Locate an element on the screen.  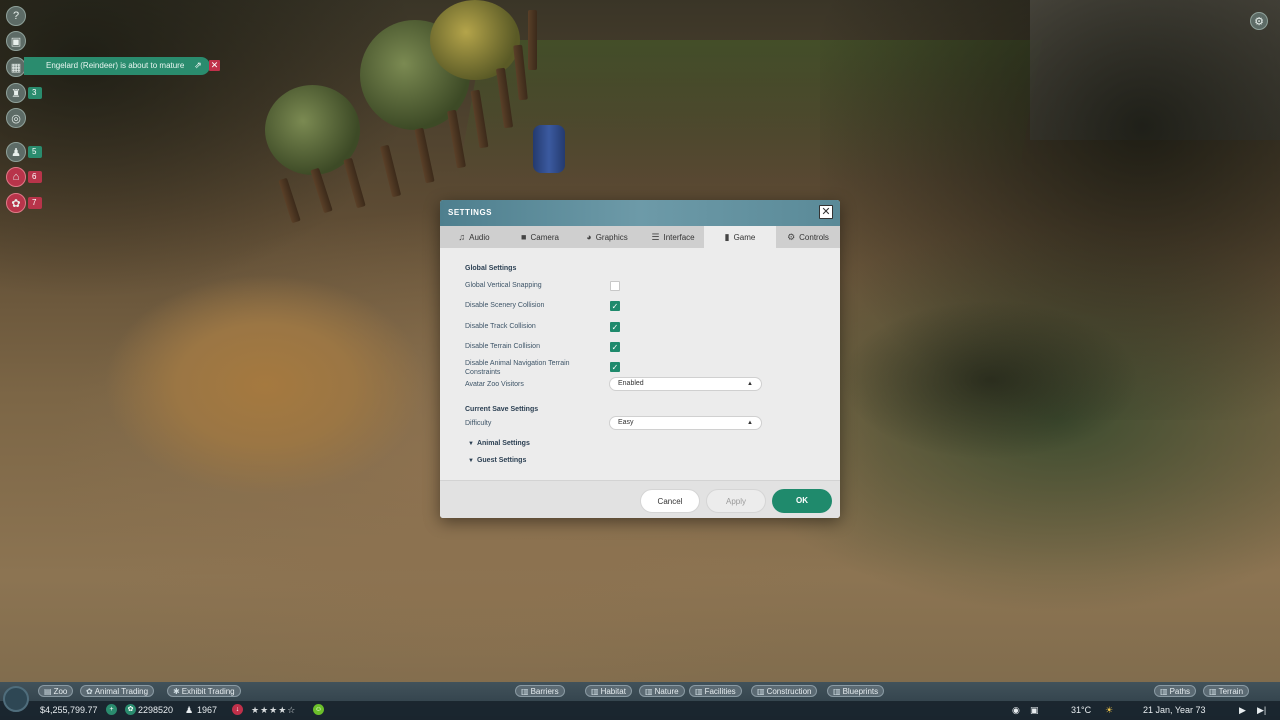
dropdown-value: Enabled is located at coordinates (631, 383).